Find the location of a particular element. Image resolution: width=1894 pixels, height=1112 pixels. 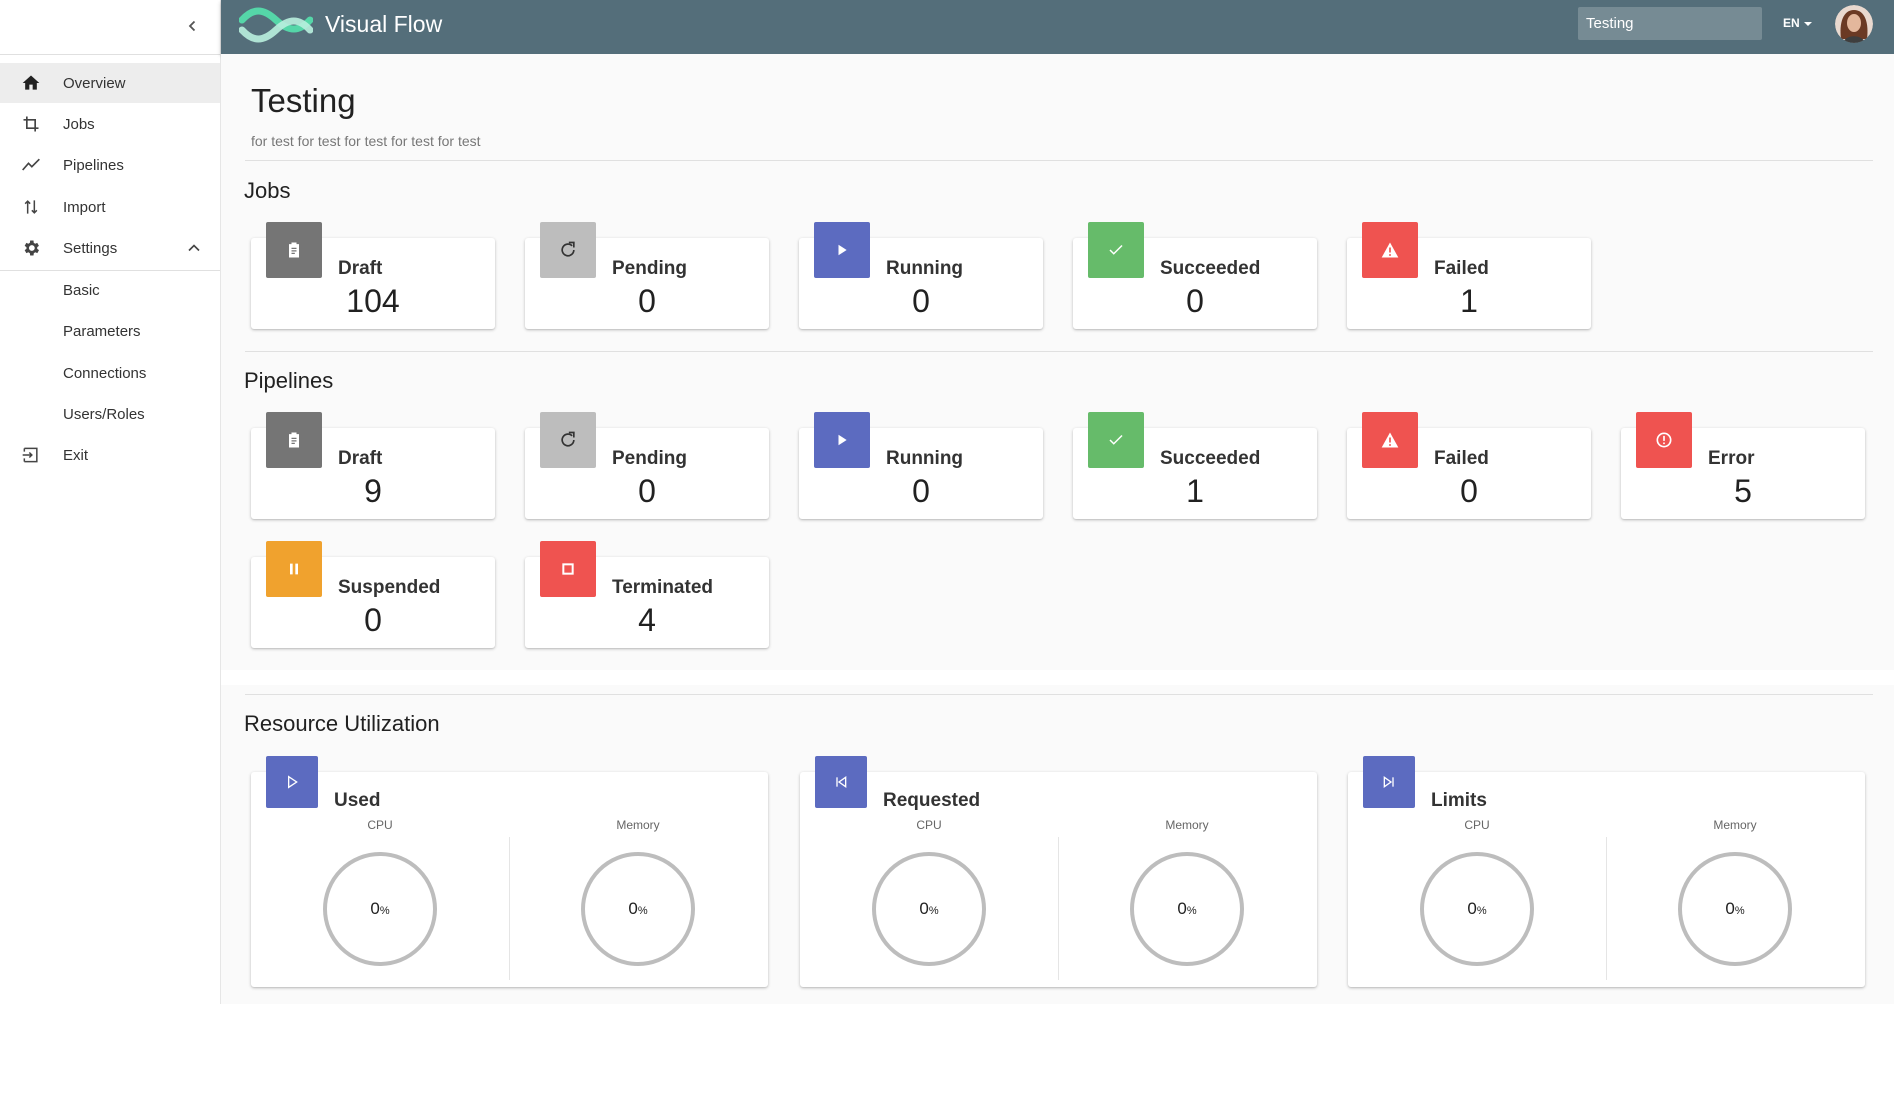

language-value: EN is located at coordinates (1791, 23).